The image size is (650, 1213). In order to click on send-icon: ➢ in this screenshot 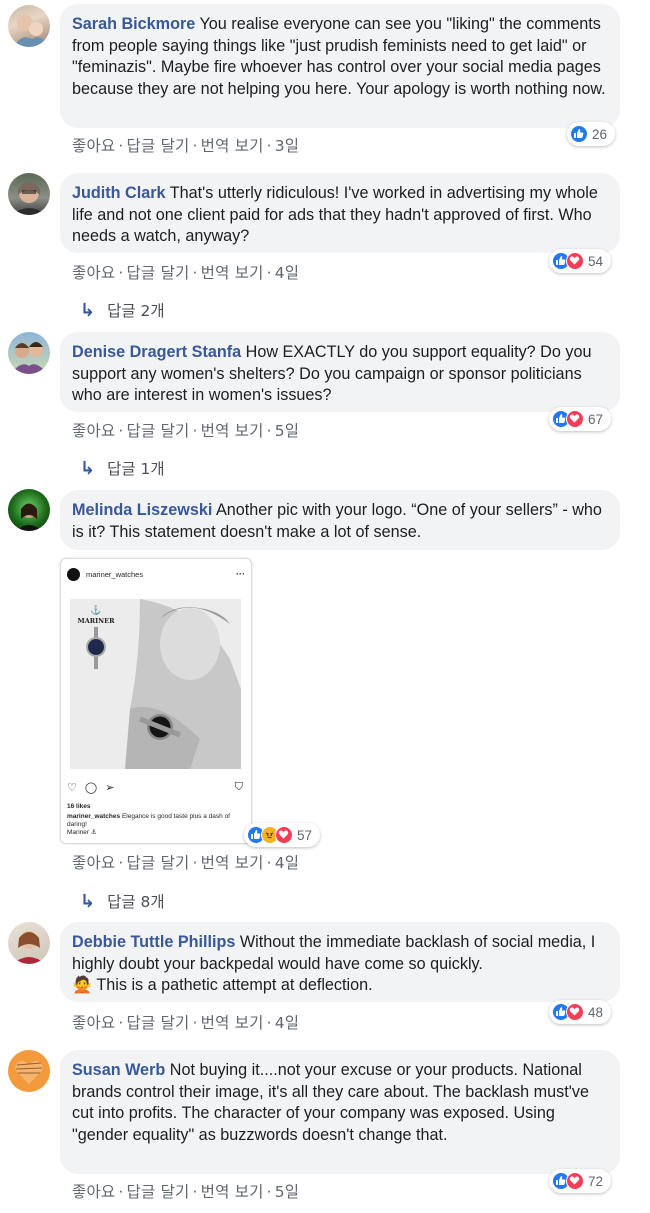, I will do `click(110, 788)`.